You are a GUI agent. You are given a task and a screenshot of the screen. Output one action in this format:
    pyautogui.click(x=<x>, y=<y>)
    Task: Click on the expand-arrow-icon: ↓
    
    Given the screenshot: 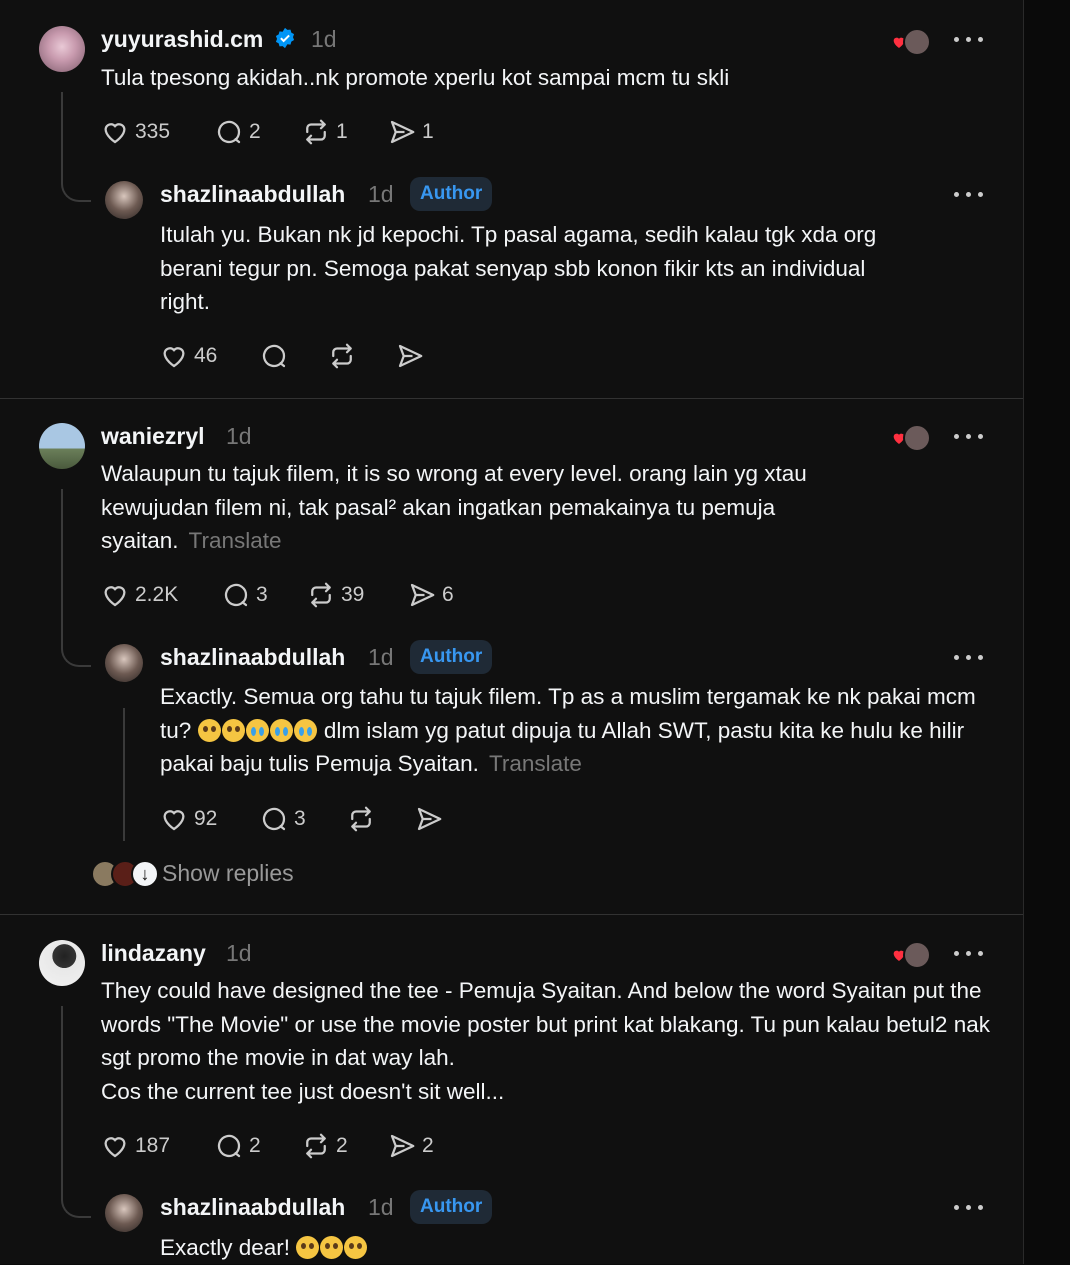 What is the action you would take?
    pyautogui.click(x=145, y=874)
    